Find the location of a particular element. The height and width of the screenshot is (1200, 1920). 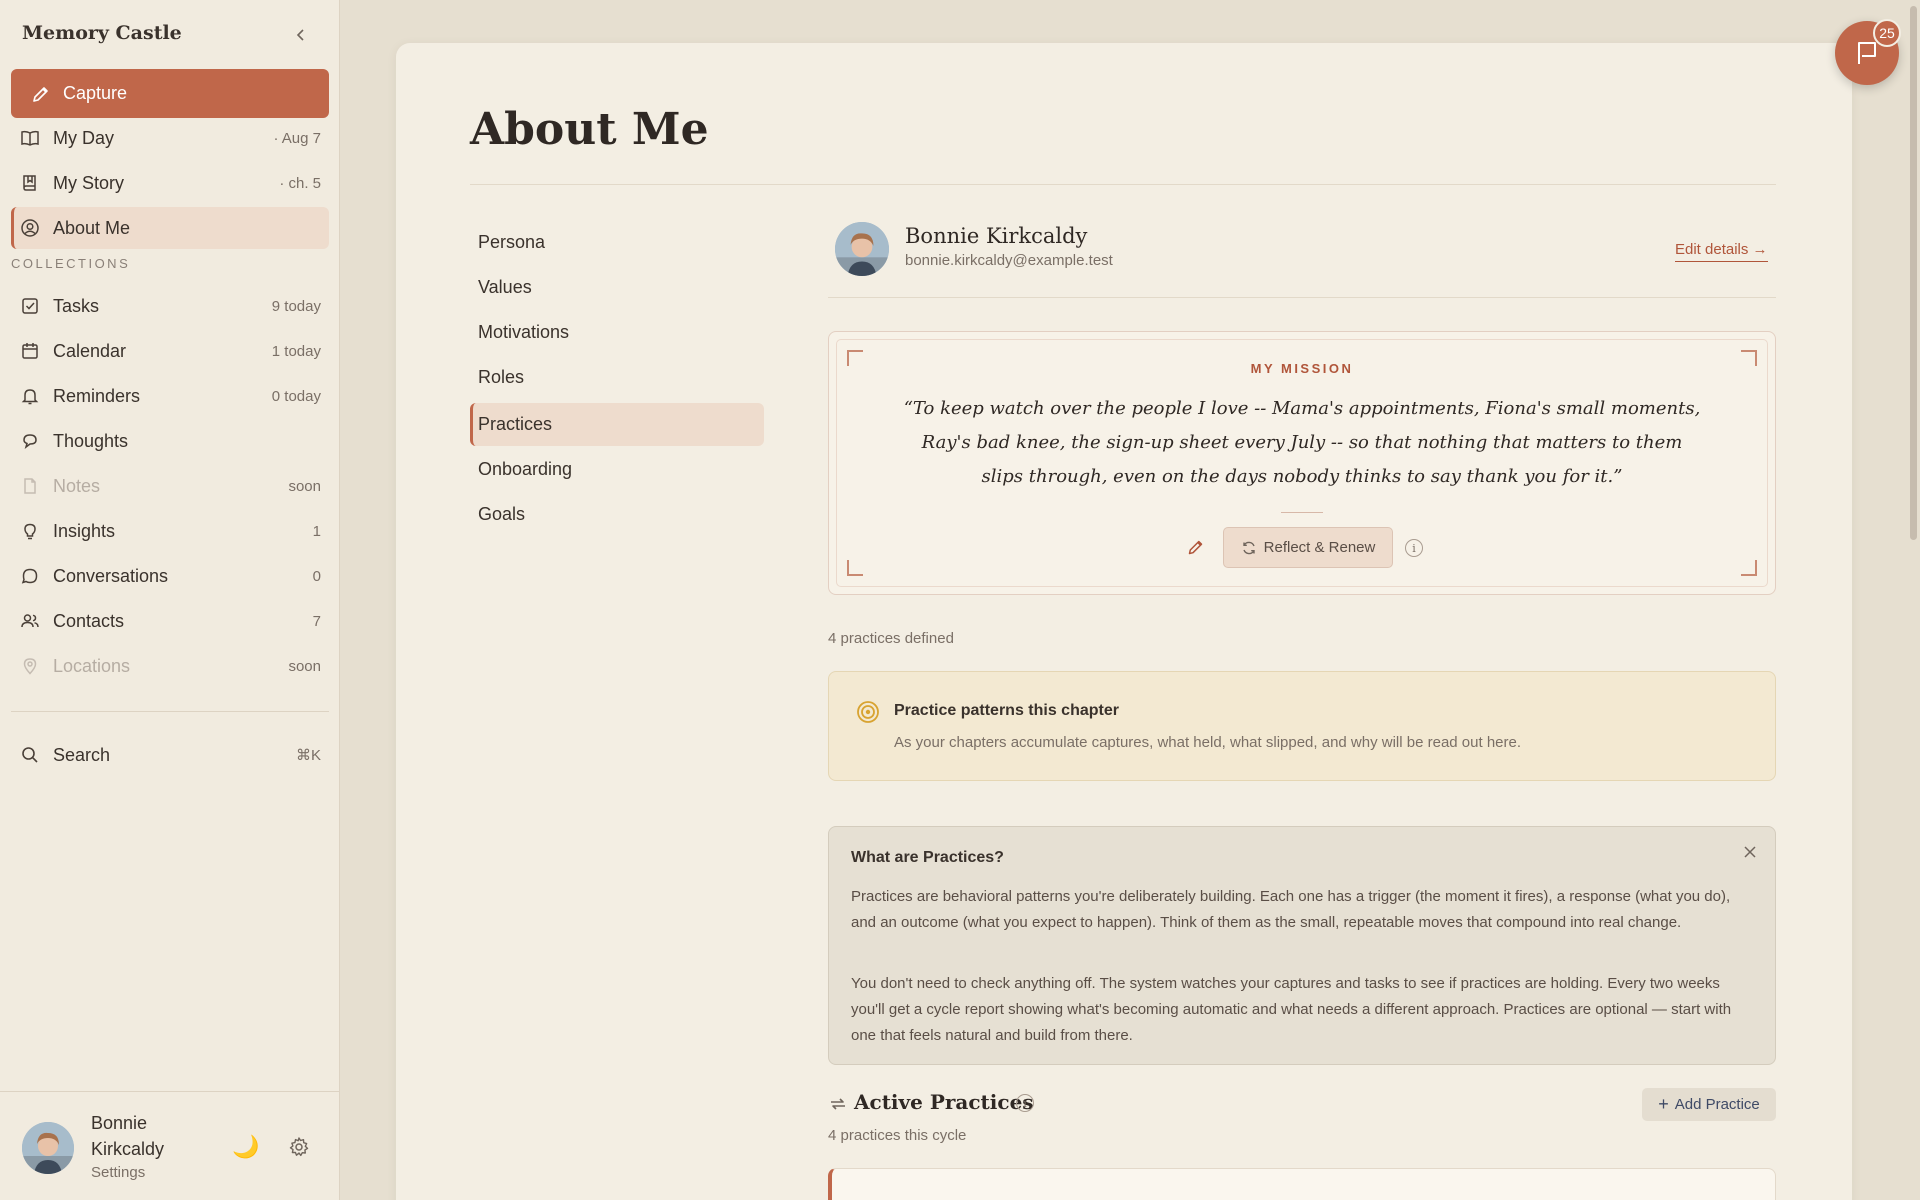

search-button: Search ⌘K is located at coordinates (170, 755).